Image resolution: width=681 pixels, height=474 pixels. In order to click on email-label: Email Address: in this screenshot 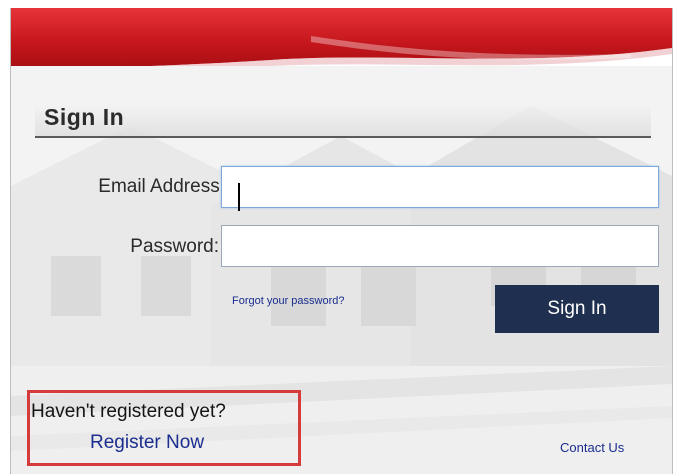, I will do `click(161, 186)`.